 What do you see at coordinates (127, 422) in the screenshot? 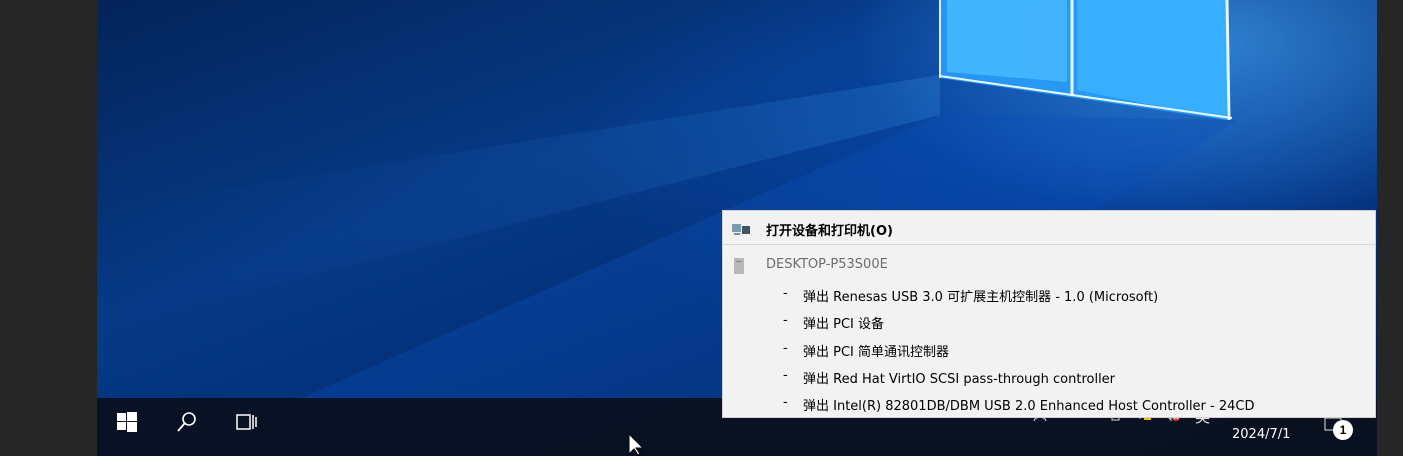
I see `windows-start-icon` at bounding box center [127, 422].